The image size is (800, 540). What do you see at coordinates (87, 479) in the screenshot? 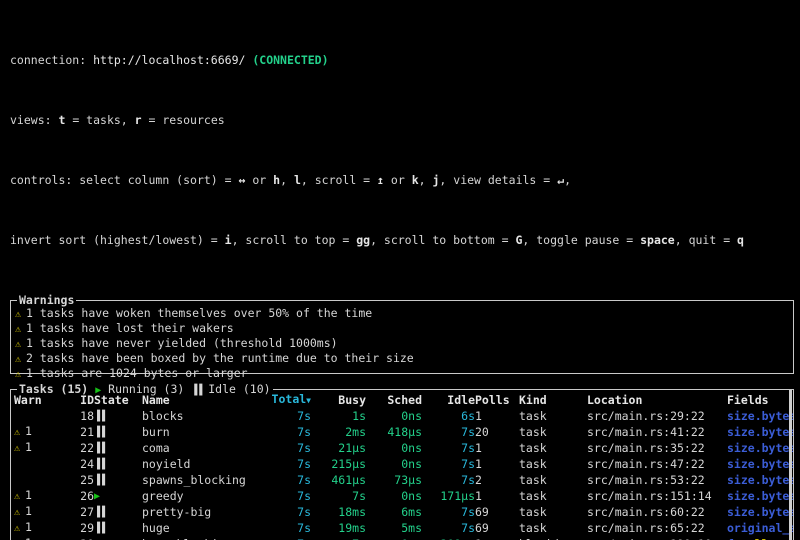
I see `cell-id: 25` at bounding box center [87, 479].